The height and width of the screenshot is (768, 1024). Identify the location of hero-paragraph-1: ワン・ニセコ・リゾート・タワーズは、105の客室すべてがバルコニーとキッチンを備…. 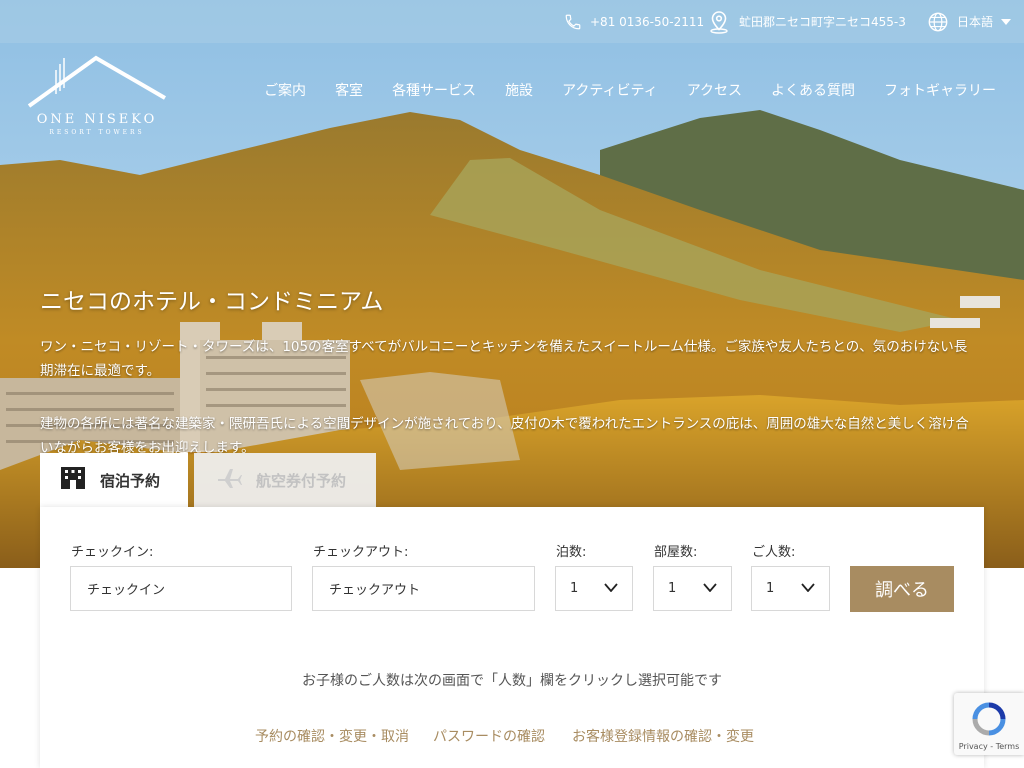
(504, 359).